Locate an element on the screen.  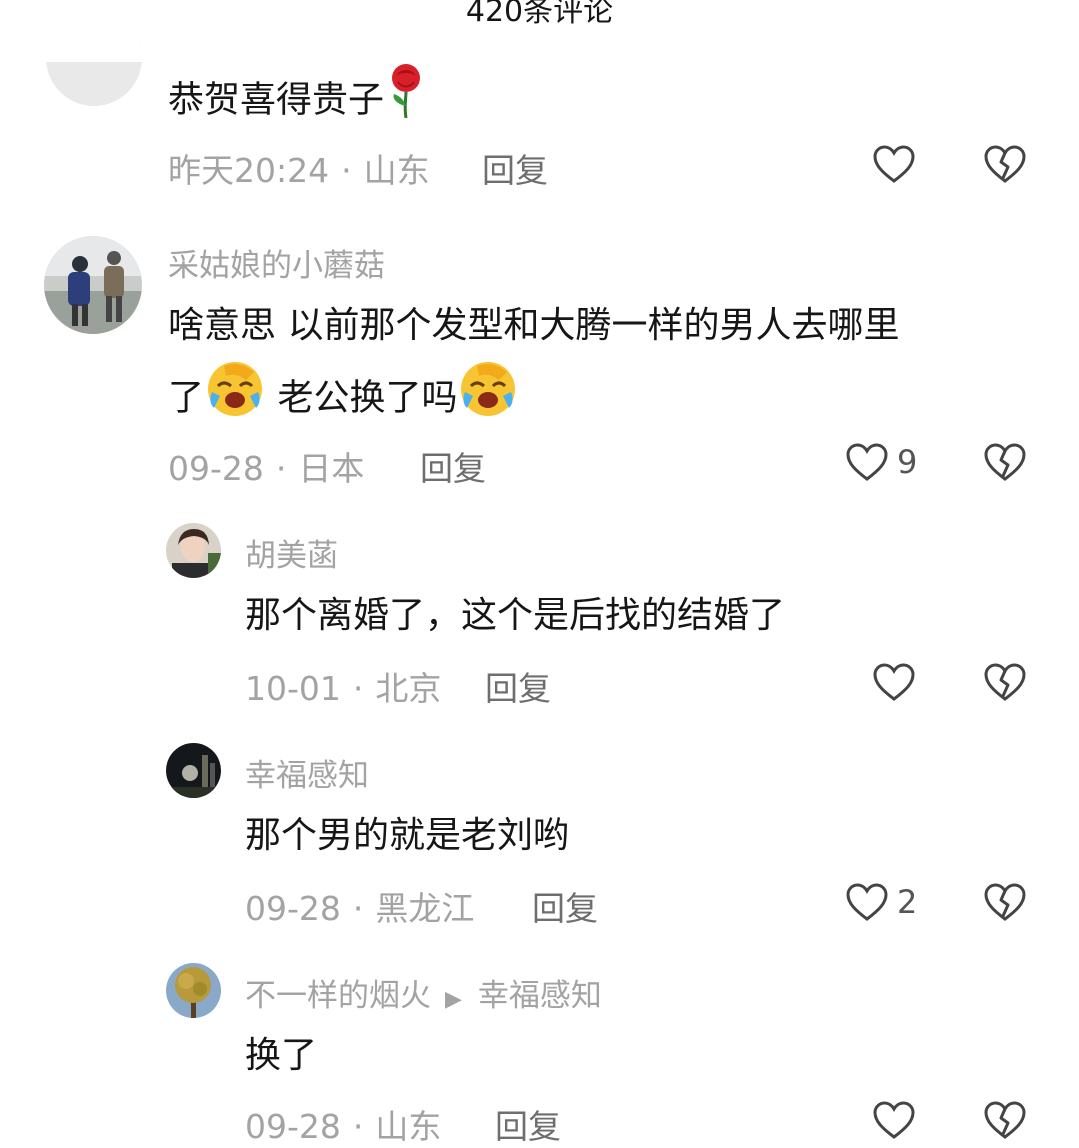
comment-meta: 10-01 · 北京 is located at coordinates (343, 688).